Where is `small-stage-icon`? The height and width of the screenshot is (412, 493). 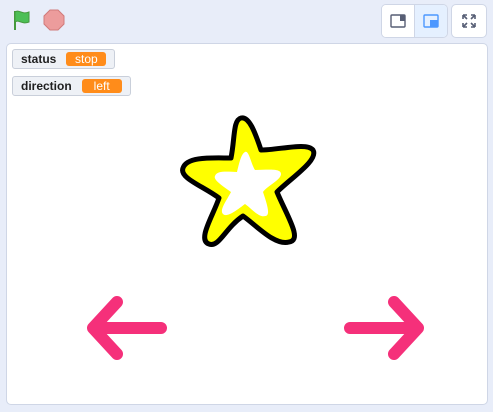 small-stage-icon is located at coordinates (398, 21).